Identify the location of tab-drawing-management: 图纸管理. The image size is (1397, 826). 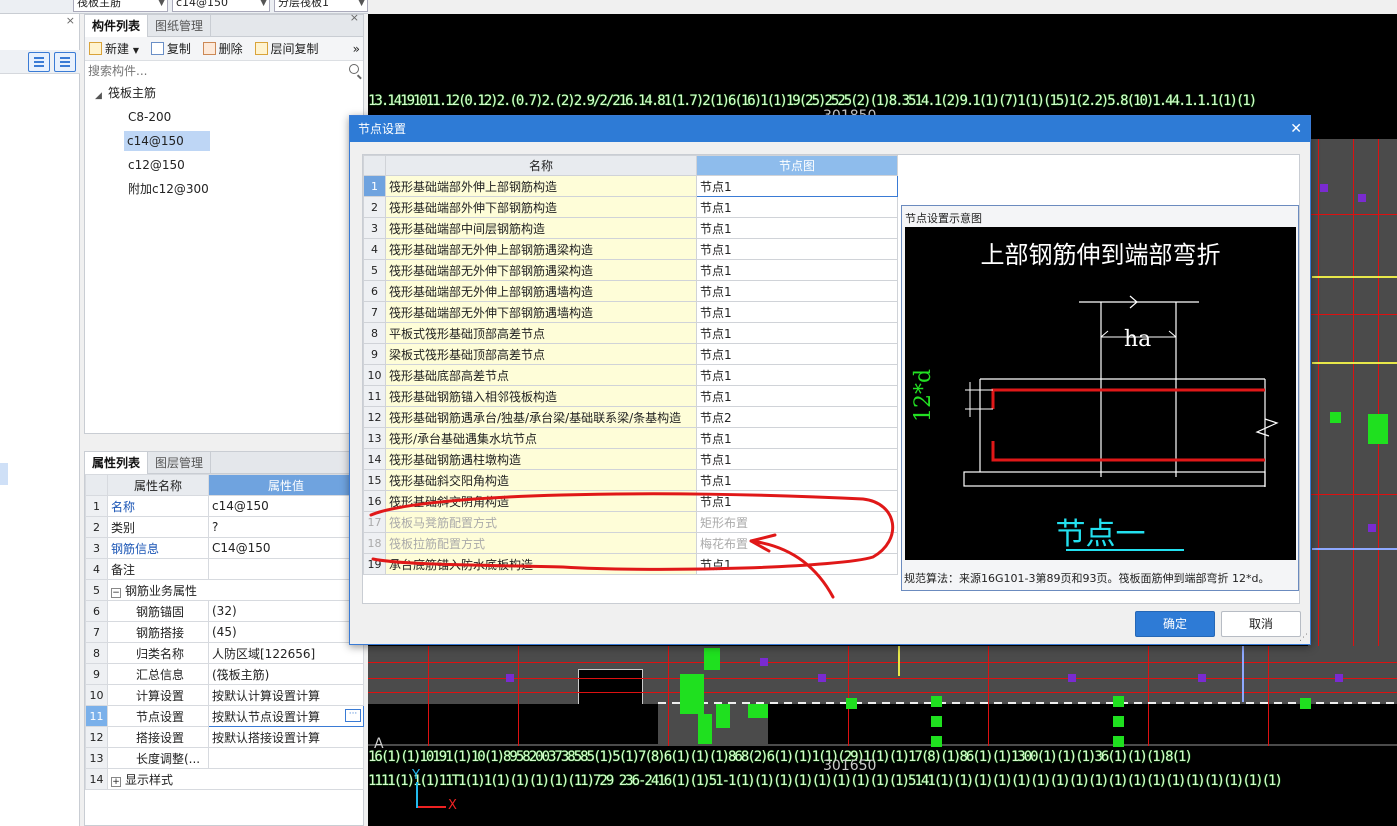
(180, 26).